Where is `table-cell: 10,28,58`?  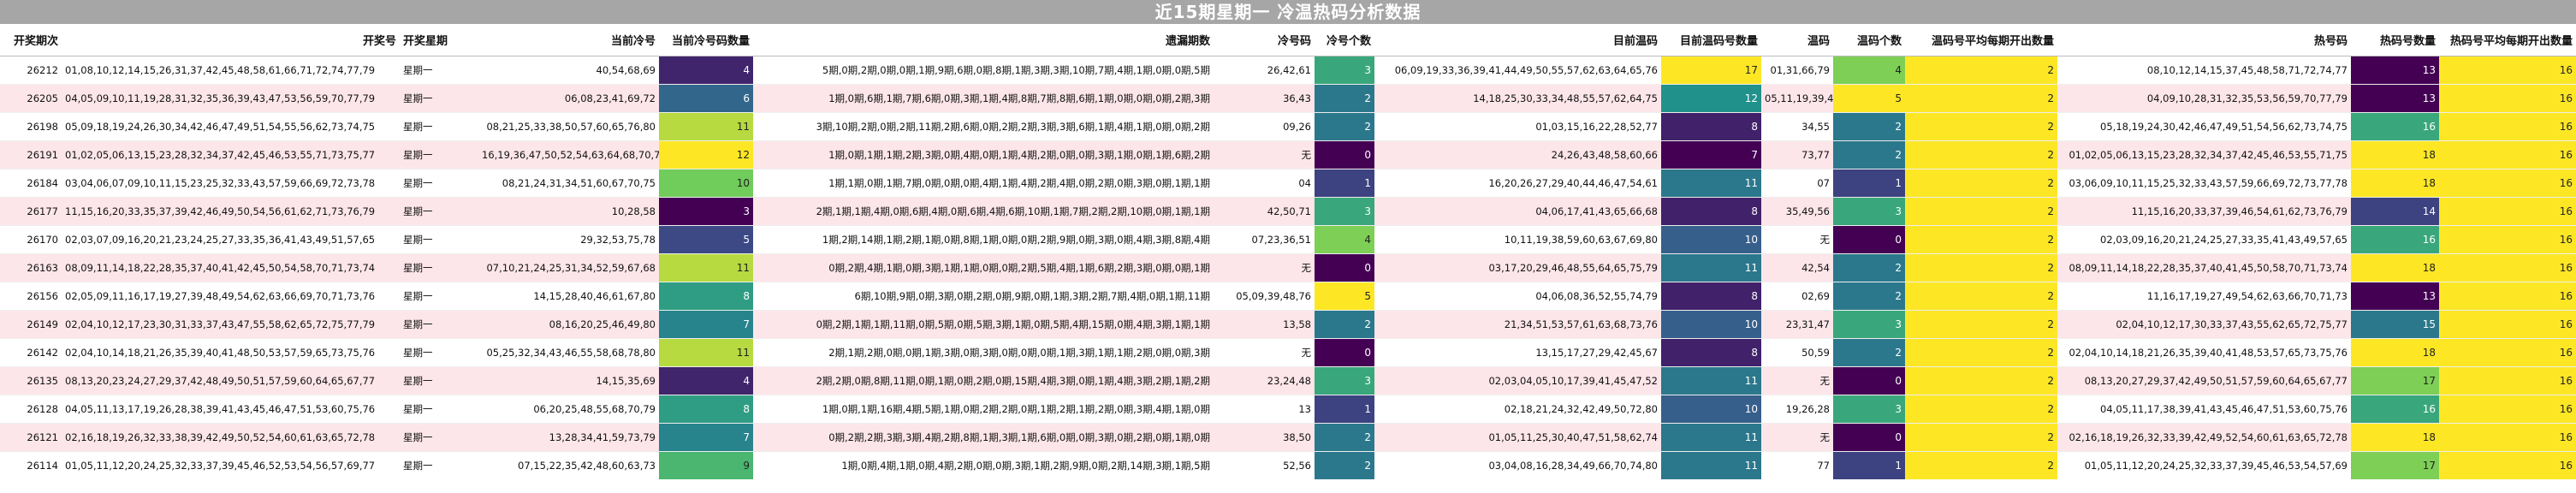
table-cell: 10,28,58 is located at coordinates (568, 211).